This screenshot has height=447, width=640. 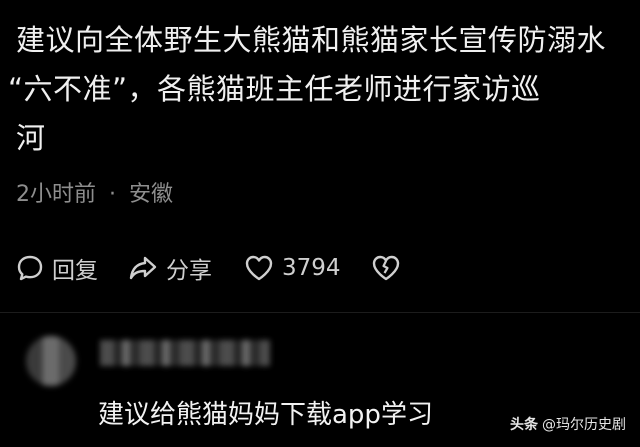 I want to click on watermark: 头条 @玛尔历史剧, so click(x=568, y=424).